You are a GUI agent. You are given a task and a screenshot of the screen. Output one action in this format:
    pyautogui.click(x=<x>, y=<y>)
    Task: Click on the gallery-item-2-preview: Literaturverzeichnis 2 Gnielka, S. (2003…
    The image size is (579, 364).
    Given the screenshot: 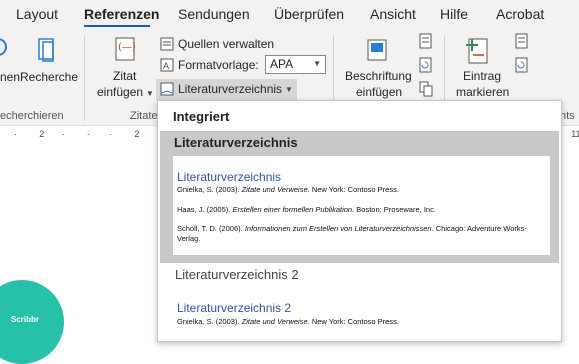 What is the action you would take?
    pyautogui.click(x=361, y=317)
    